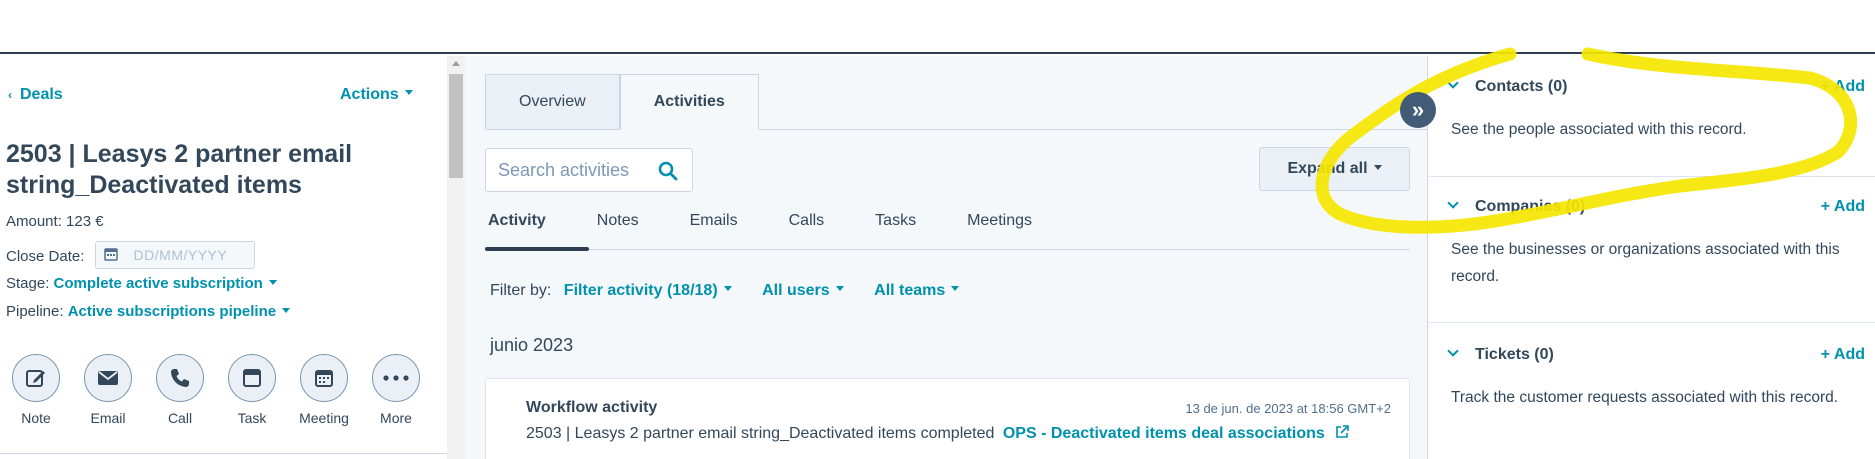  I want to click on subtab-tasks: Tasks, so click(895, 232).